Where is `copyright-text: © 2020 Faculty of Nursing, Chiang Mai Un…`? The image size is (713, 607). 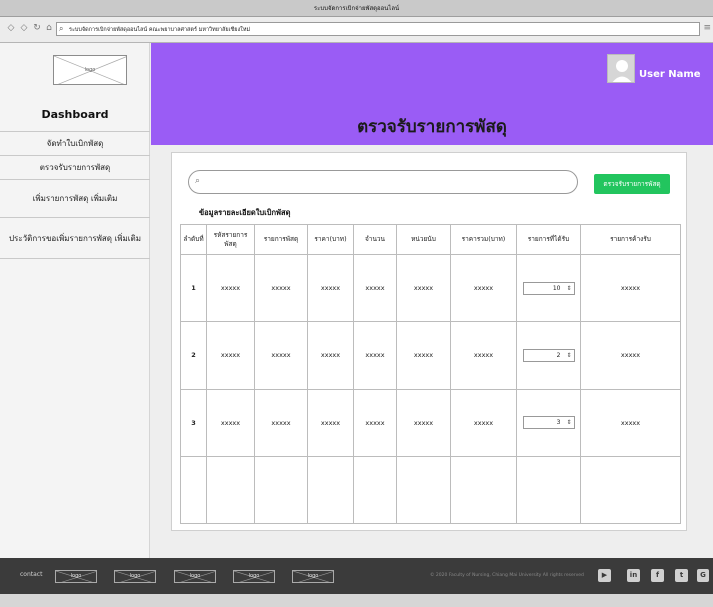
copyright-text: © 2020 Faculty of Nursing, Chiang Mai Un… is located at coordinates (507, 575).